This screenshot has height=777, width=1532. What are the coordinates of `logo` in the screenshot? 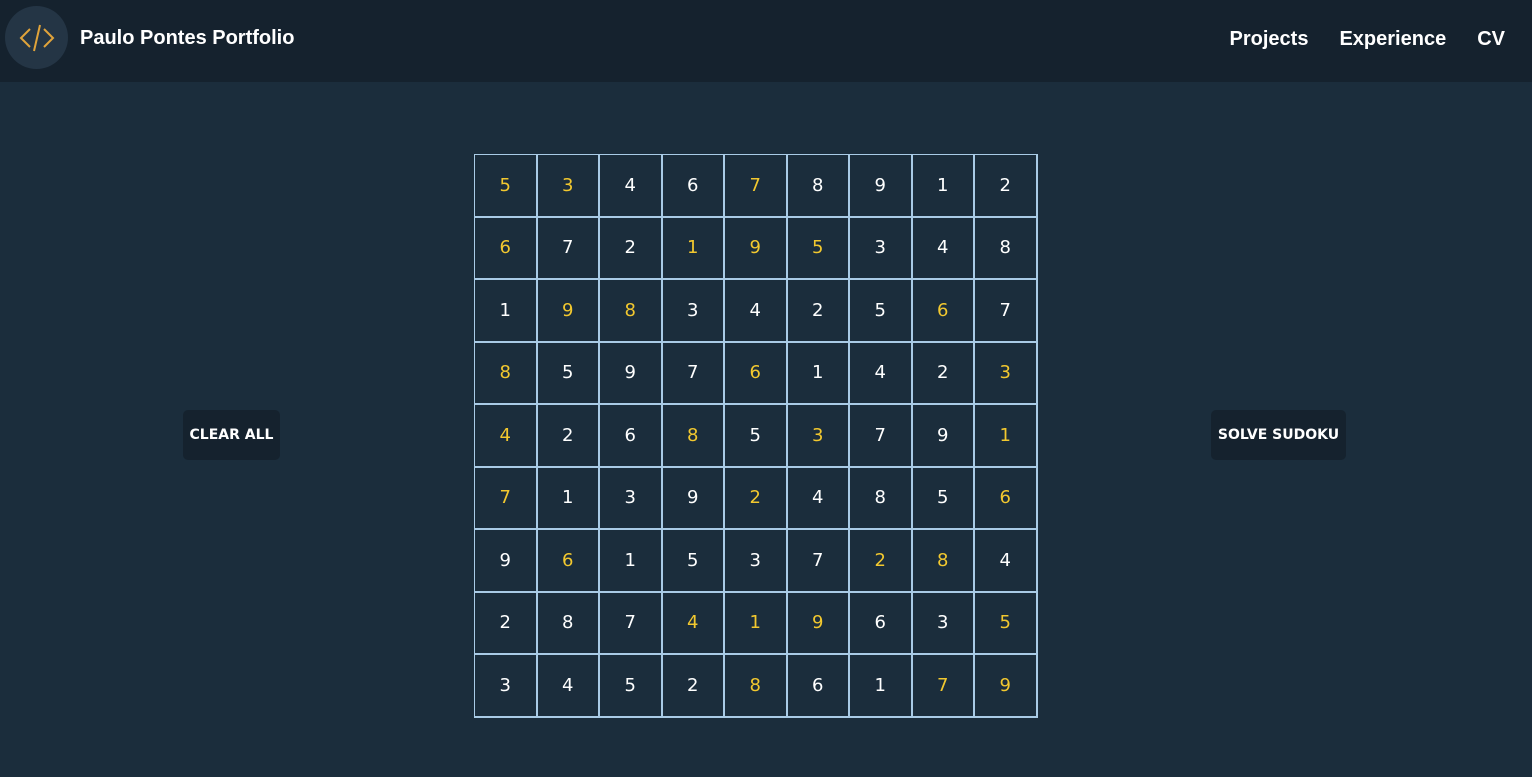 It's located at (36, 37).